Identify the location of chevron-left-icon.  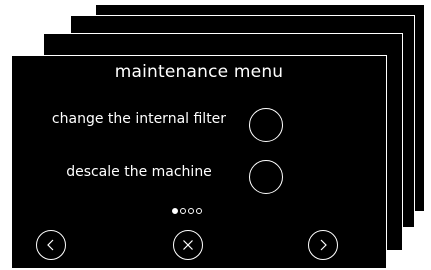
(50, 245).